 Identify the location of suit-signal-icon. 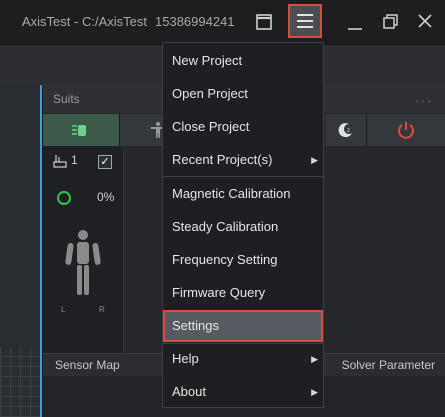
(61, 162).